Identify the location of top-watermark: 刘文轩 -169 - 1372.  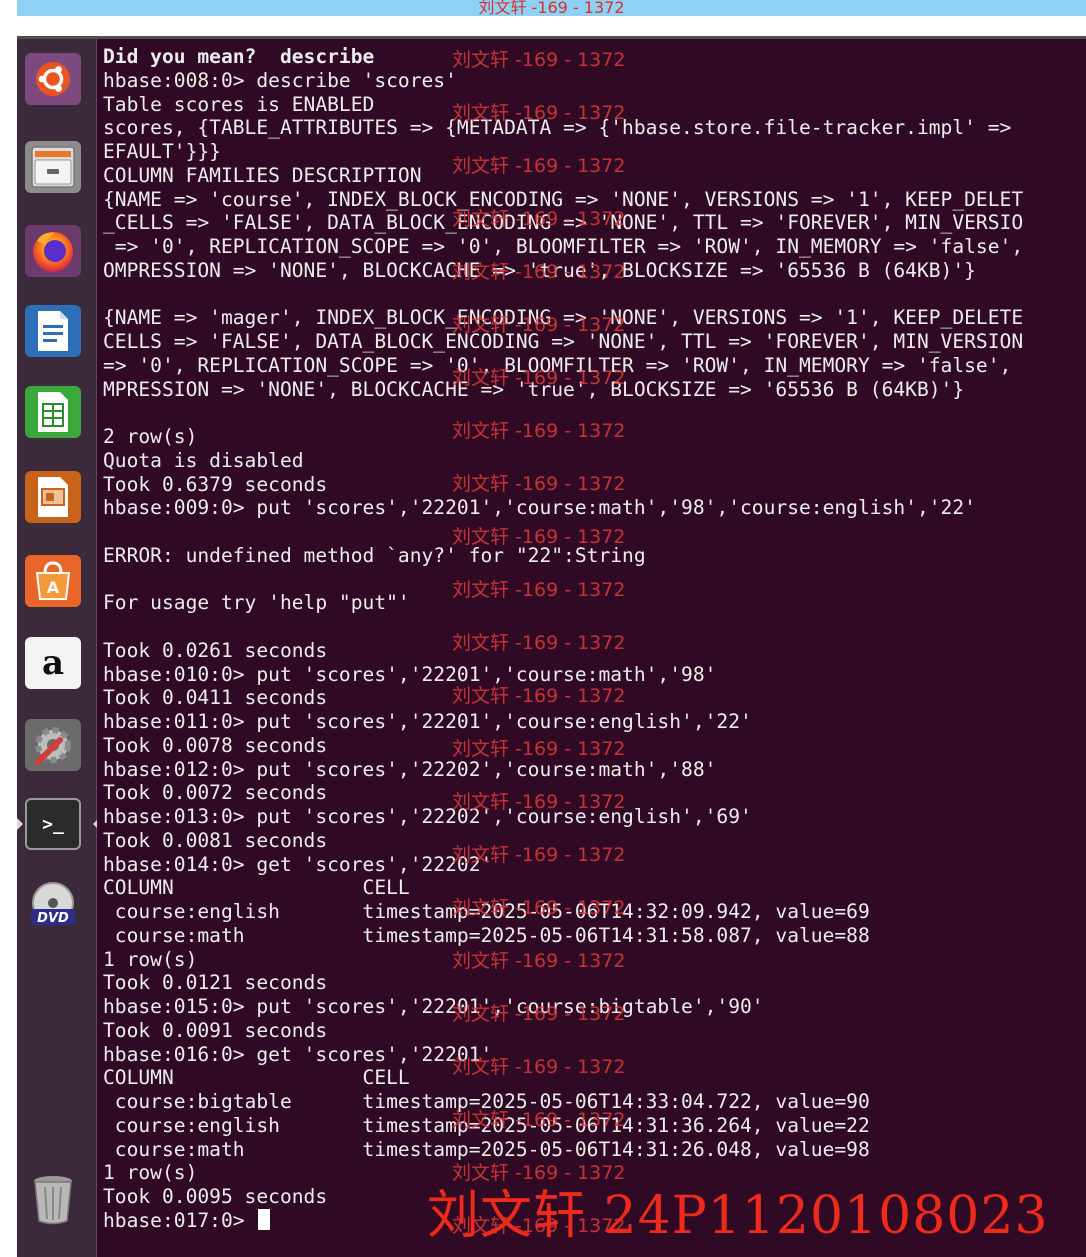
(551, 8).